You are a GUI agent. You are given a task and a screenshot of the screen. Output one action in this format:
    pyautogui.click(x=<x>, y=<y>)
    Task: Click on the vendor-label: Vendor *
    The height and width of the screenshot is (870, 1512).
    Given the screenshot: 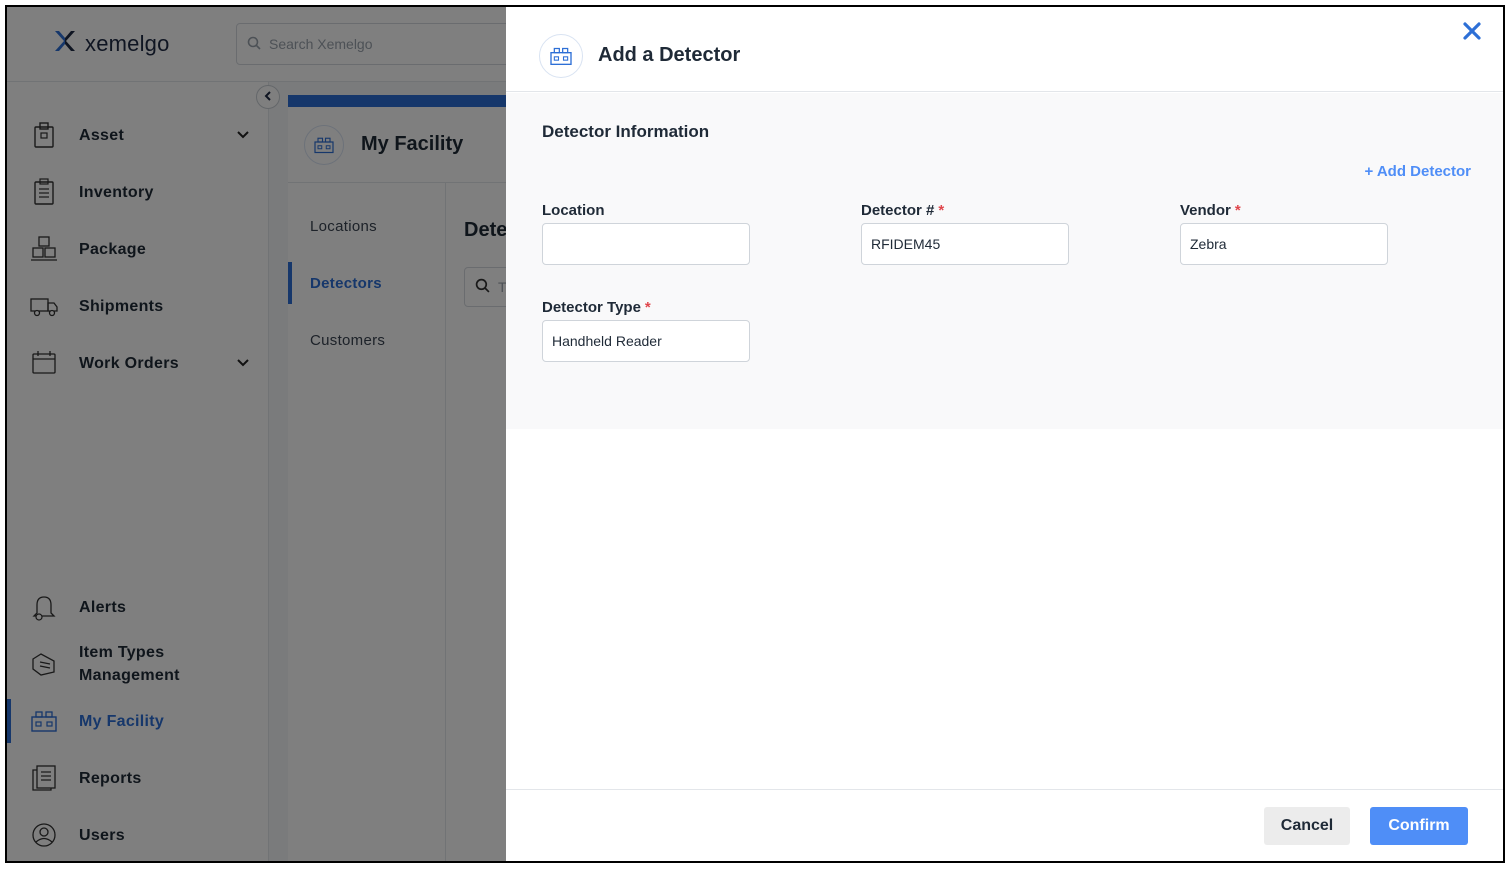 What is the action you would take?
    pyautogui.click(x=1210, y=210)
    